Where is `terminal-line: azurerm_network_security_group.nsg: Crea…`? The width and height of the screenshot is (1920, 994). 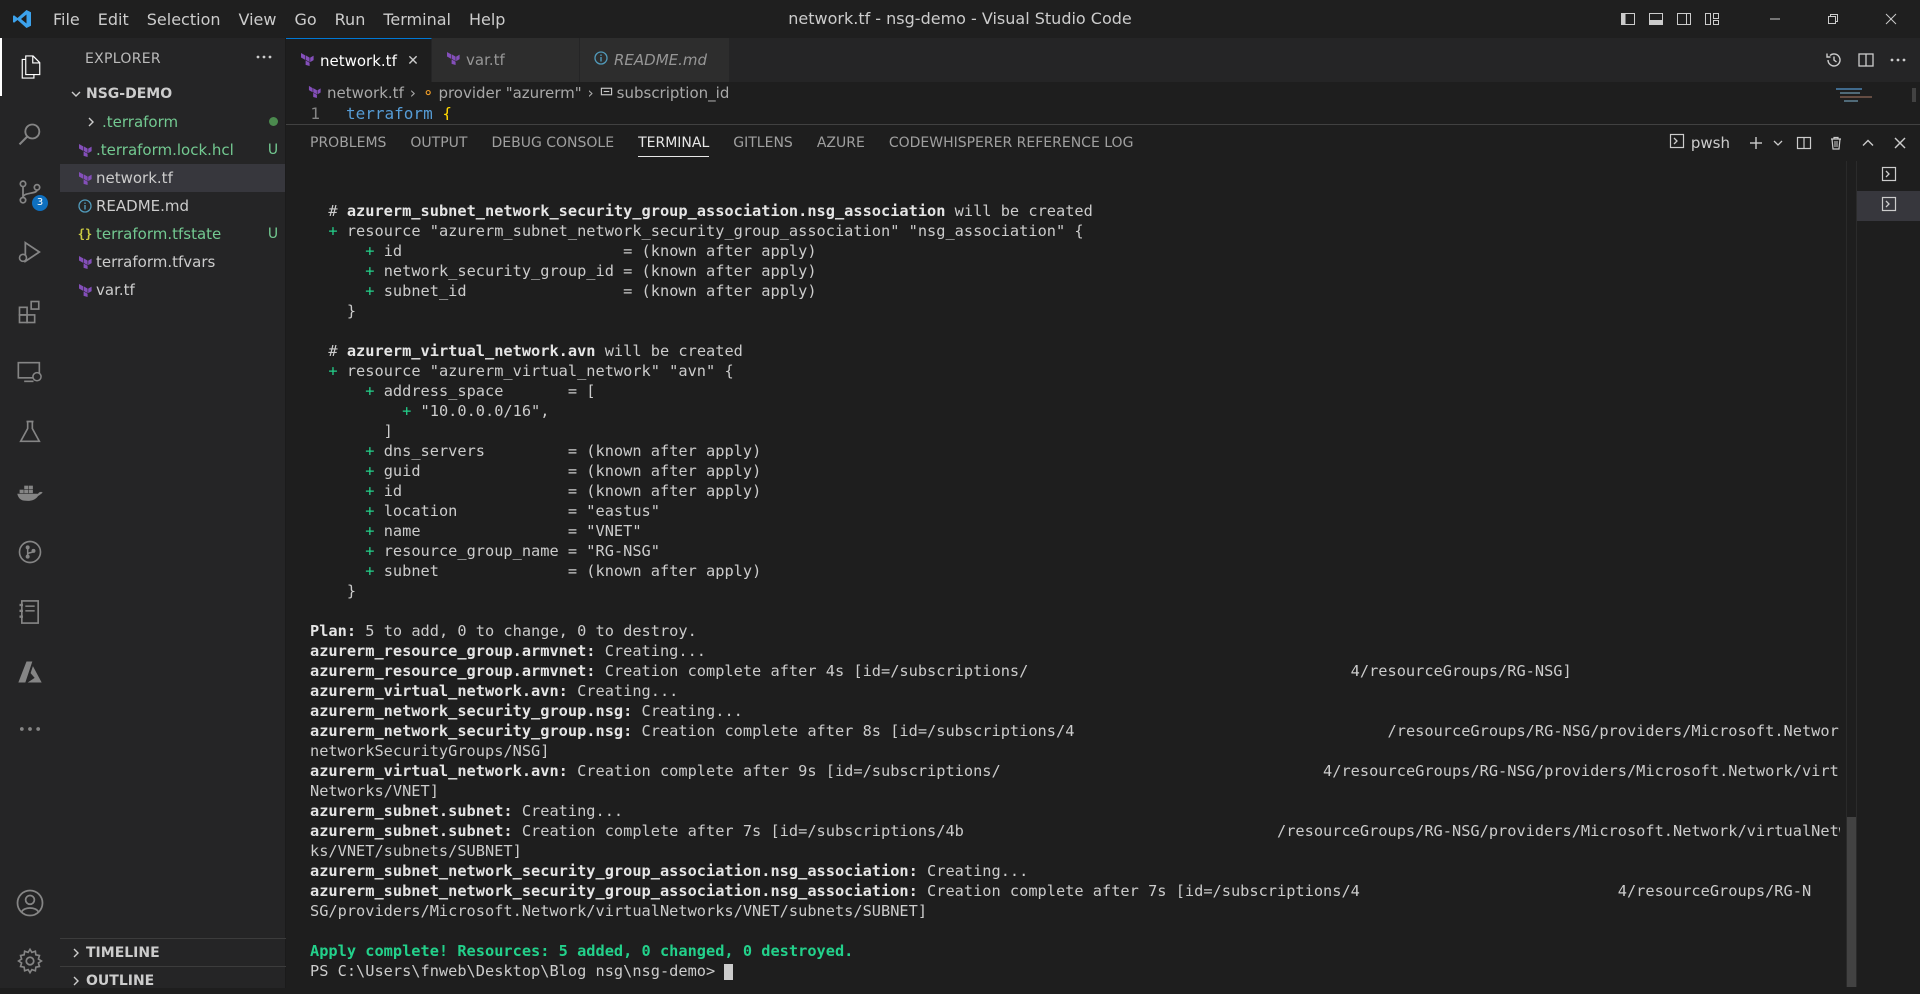
terminal-line: azurerm_network_security_group.nsg: Crea… is located at coordinates (1075, 731).